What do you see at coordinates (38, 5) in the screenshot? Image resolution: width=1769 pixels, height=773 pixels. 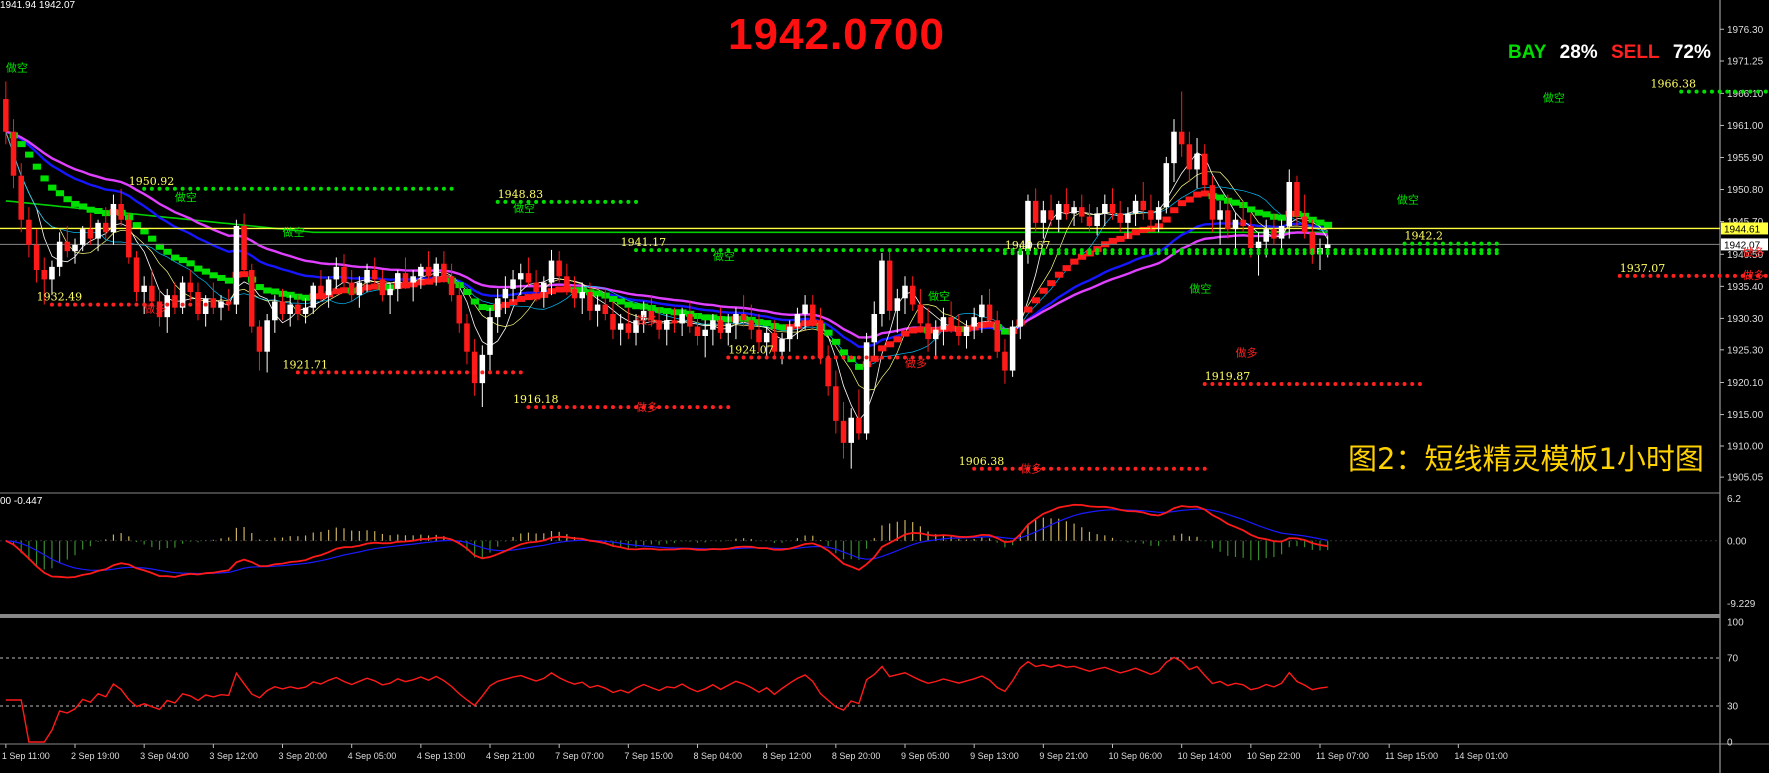 I see `ohlc-readout: 1941.94 1942.07` at bounding box center [38, 5].